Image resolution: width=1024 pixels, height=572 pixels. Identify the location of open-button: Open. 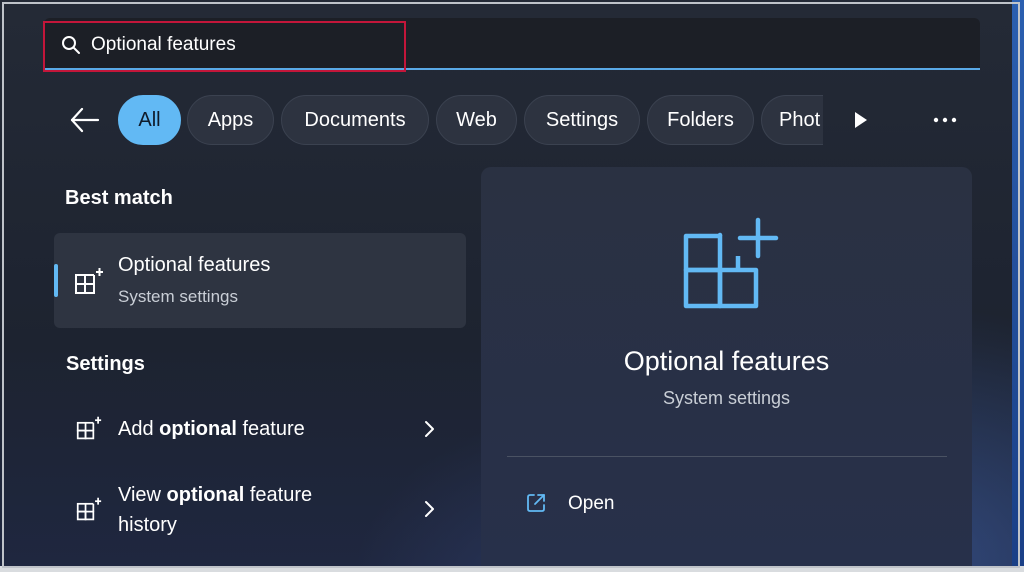
(657, 504).